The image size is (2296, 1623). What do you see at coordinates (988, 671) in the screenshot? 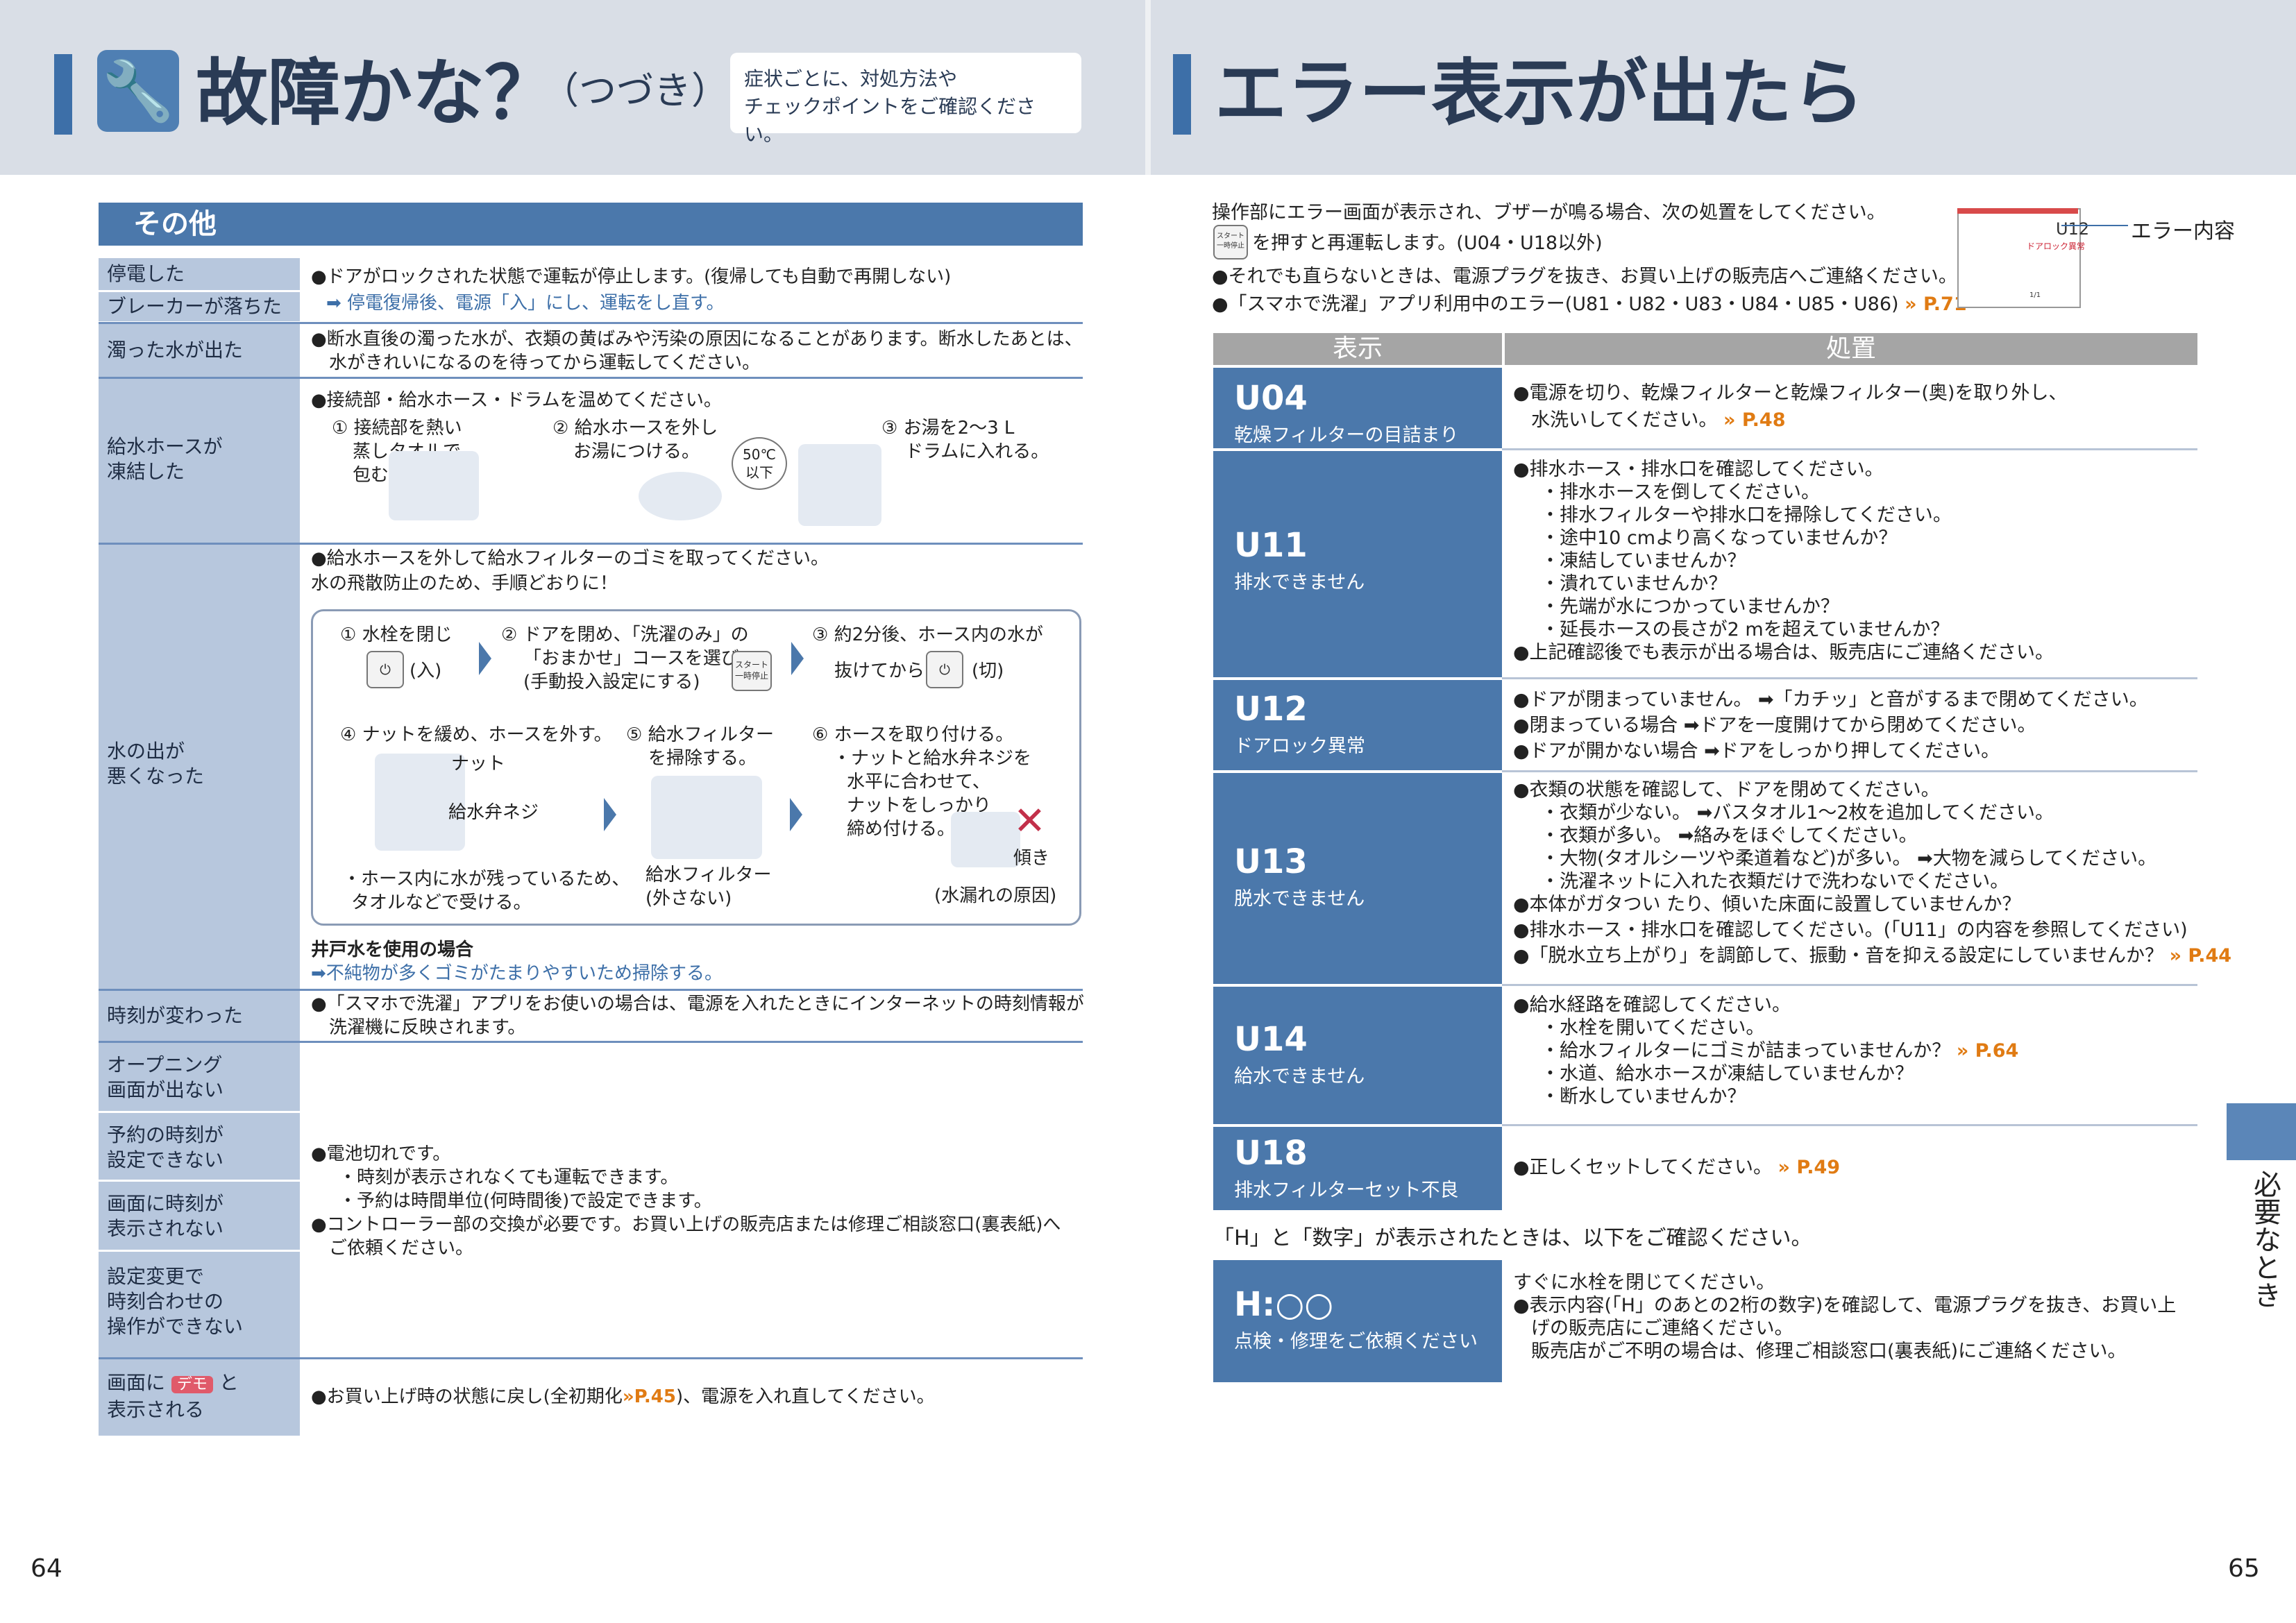
I see `step-3-state: (切)` at bounding box center [988, 671].